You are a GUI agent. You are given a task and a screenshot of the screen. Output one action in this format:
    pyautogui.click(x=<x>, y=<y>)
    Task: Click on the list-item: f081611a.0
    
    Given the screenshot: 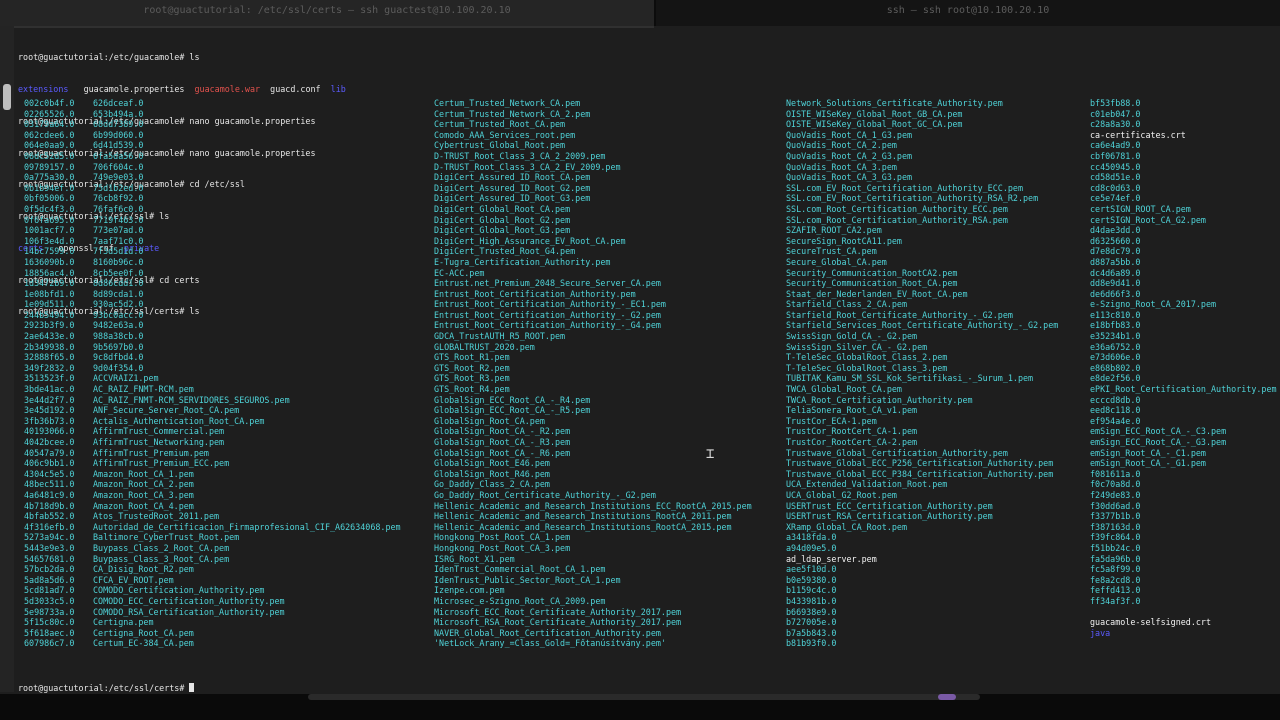 What is the action you would take?
    pyautogui.click(x=1115, y=473)
    